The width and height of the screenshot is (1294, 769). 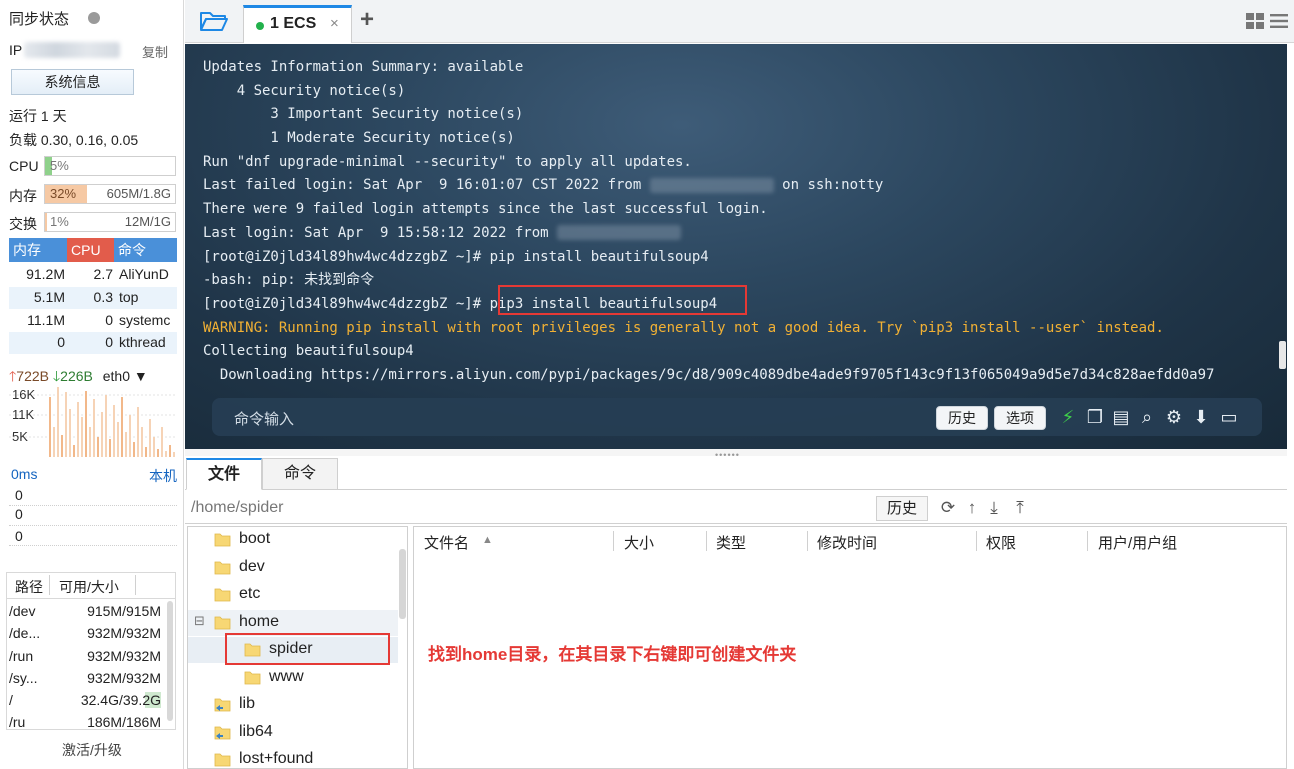 What do you see at coordinates (359, 138) in the screenshot?
I see `terminal-line-text: 1 Moderate Security notice(s)` at bounding box center [359, 138].